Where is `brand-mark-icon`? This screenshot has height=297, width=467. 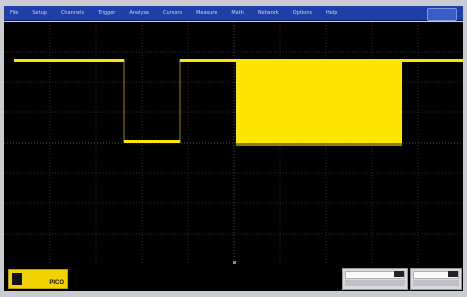
brand-mark-icon is located at coordinates (17, 279).